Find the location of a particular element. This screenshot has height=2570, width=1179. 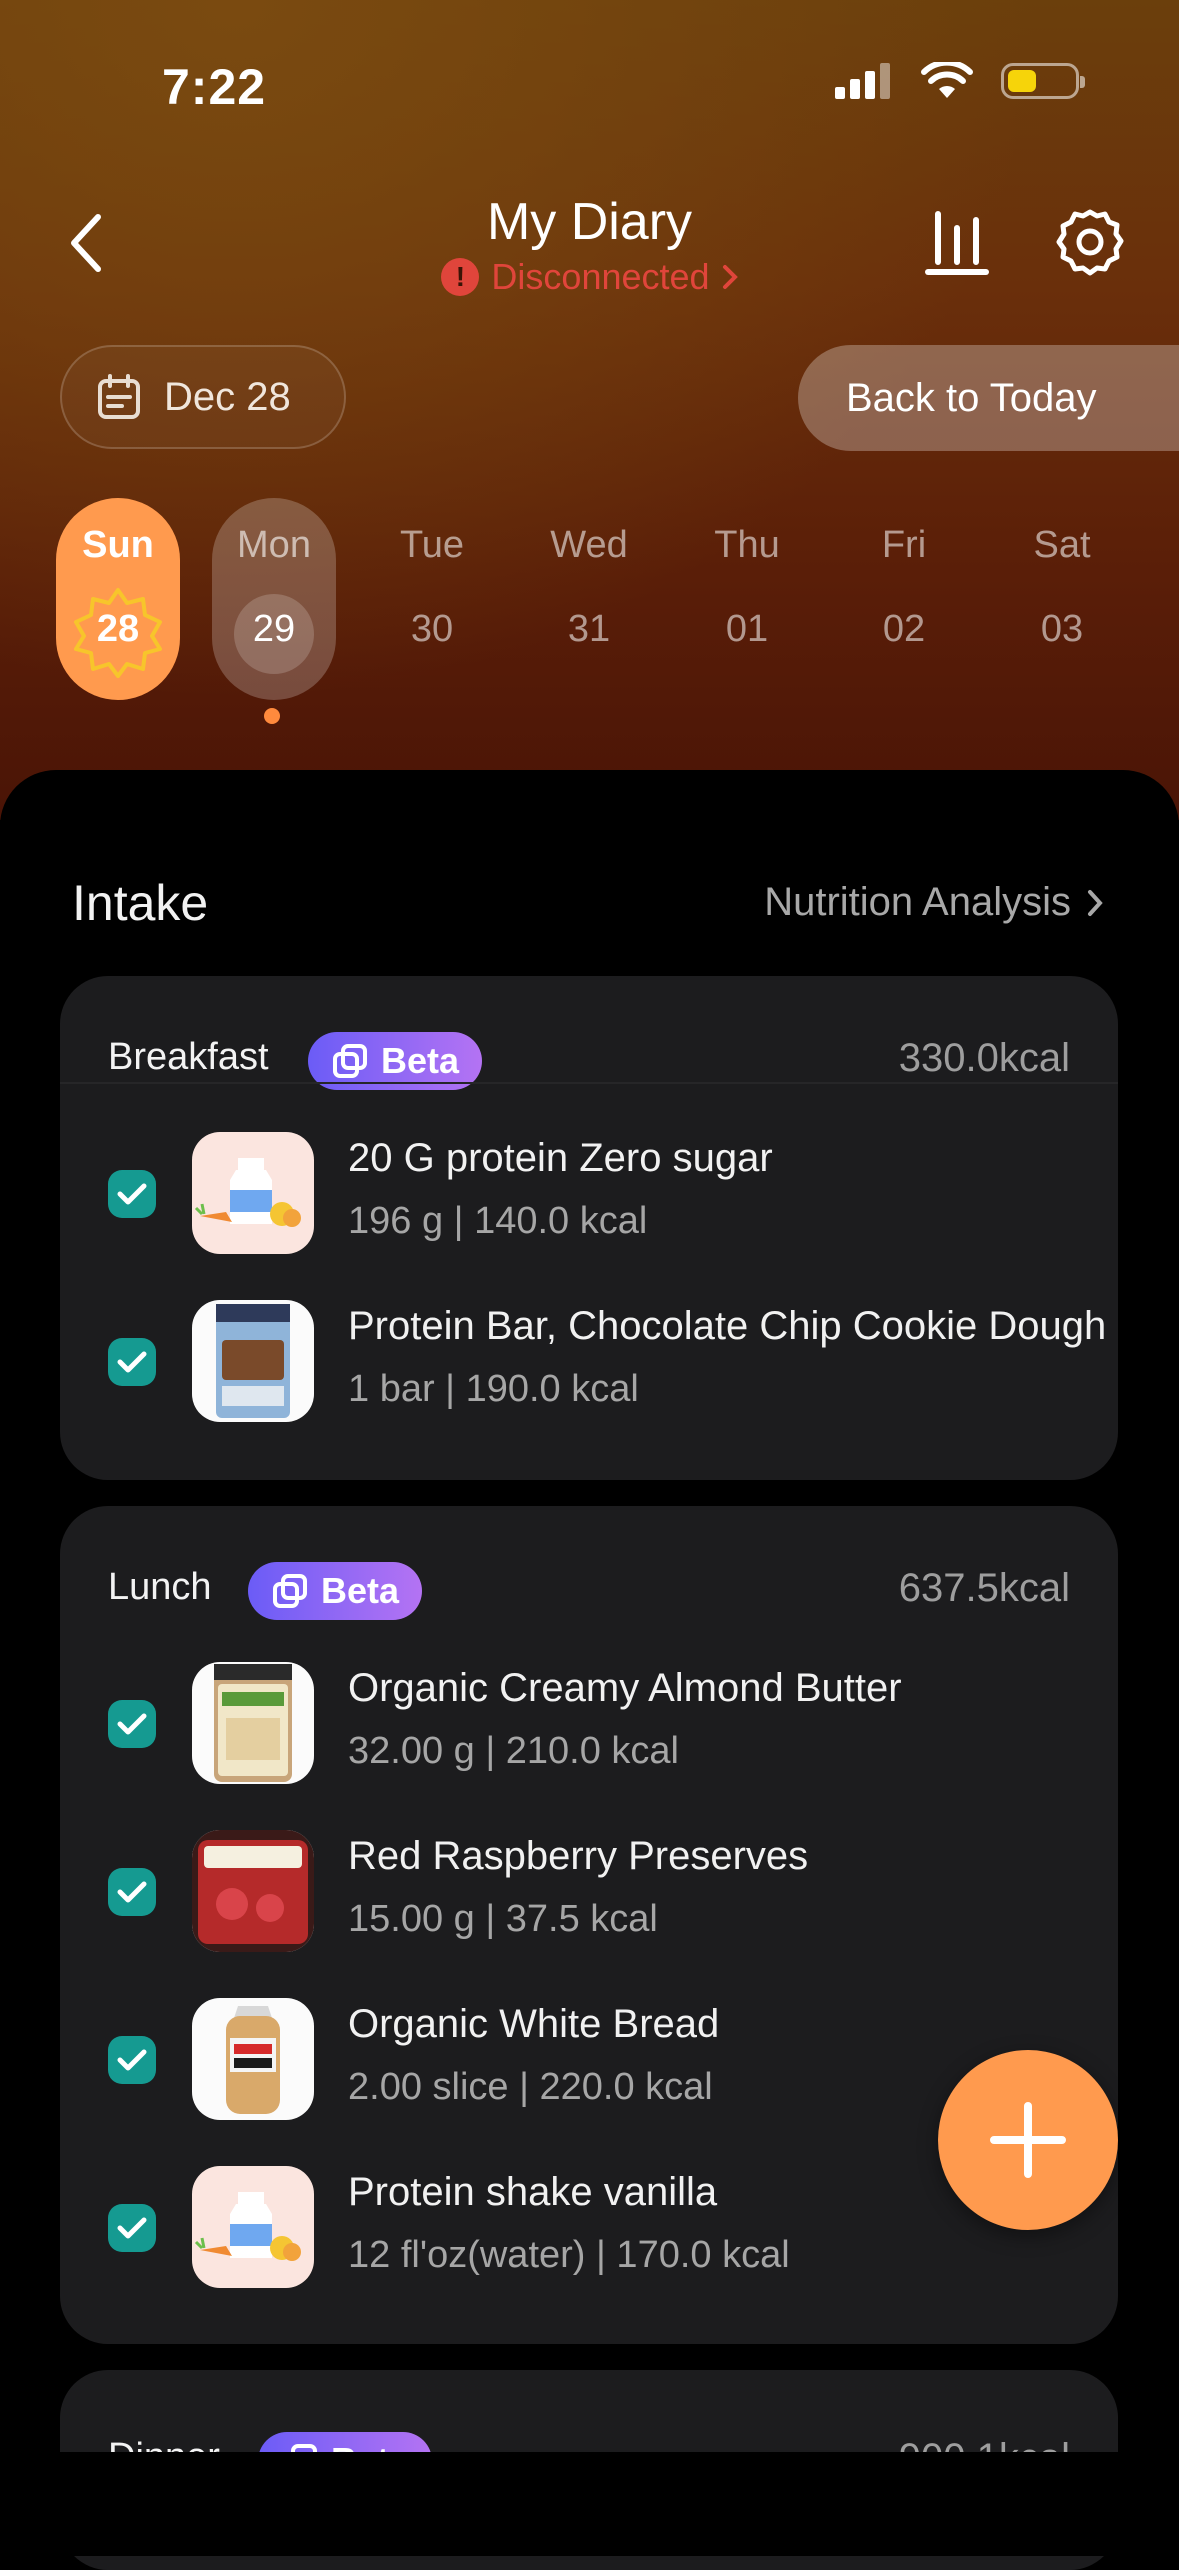

signal-icon is located at coordinates (862, 81).